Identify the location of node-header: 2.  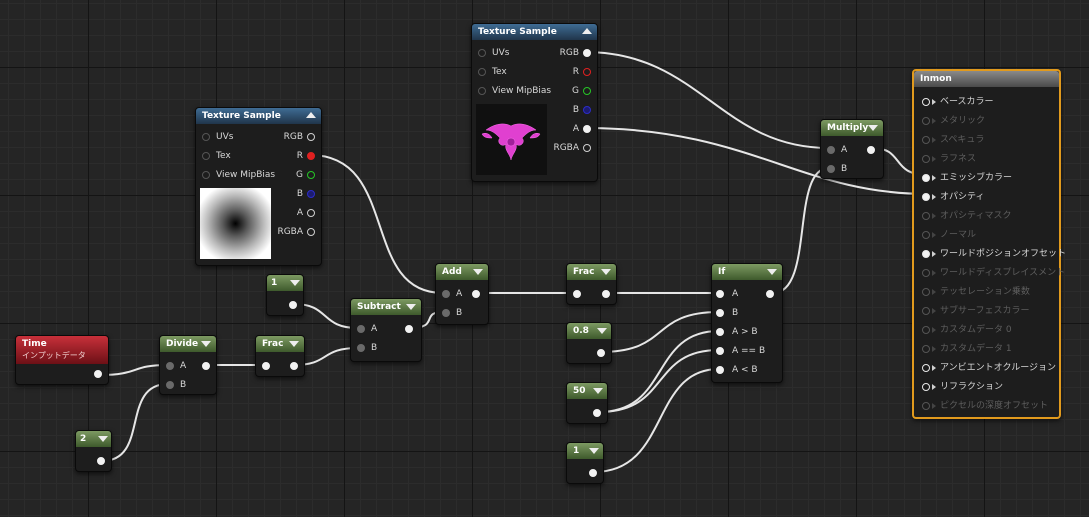
(93, 439).